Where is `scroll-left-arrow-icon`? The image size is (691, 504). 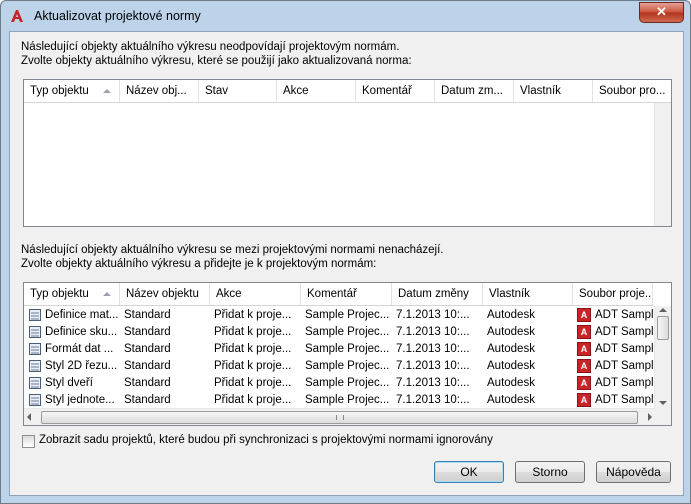 scroll-left-arrow-icon is located at coordinates (29, 417).